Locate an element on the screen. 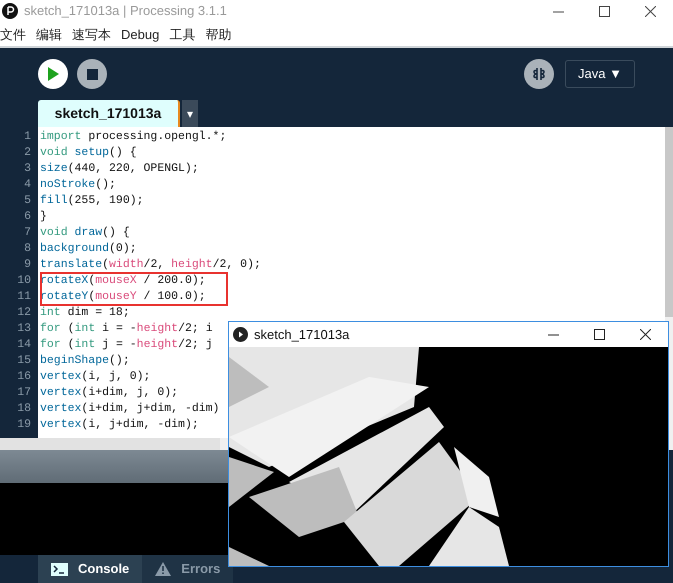 This screenshot has height=583, width=673. line-number: 3 is located at coordinates (27, 169).